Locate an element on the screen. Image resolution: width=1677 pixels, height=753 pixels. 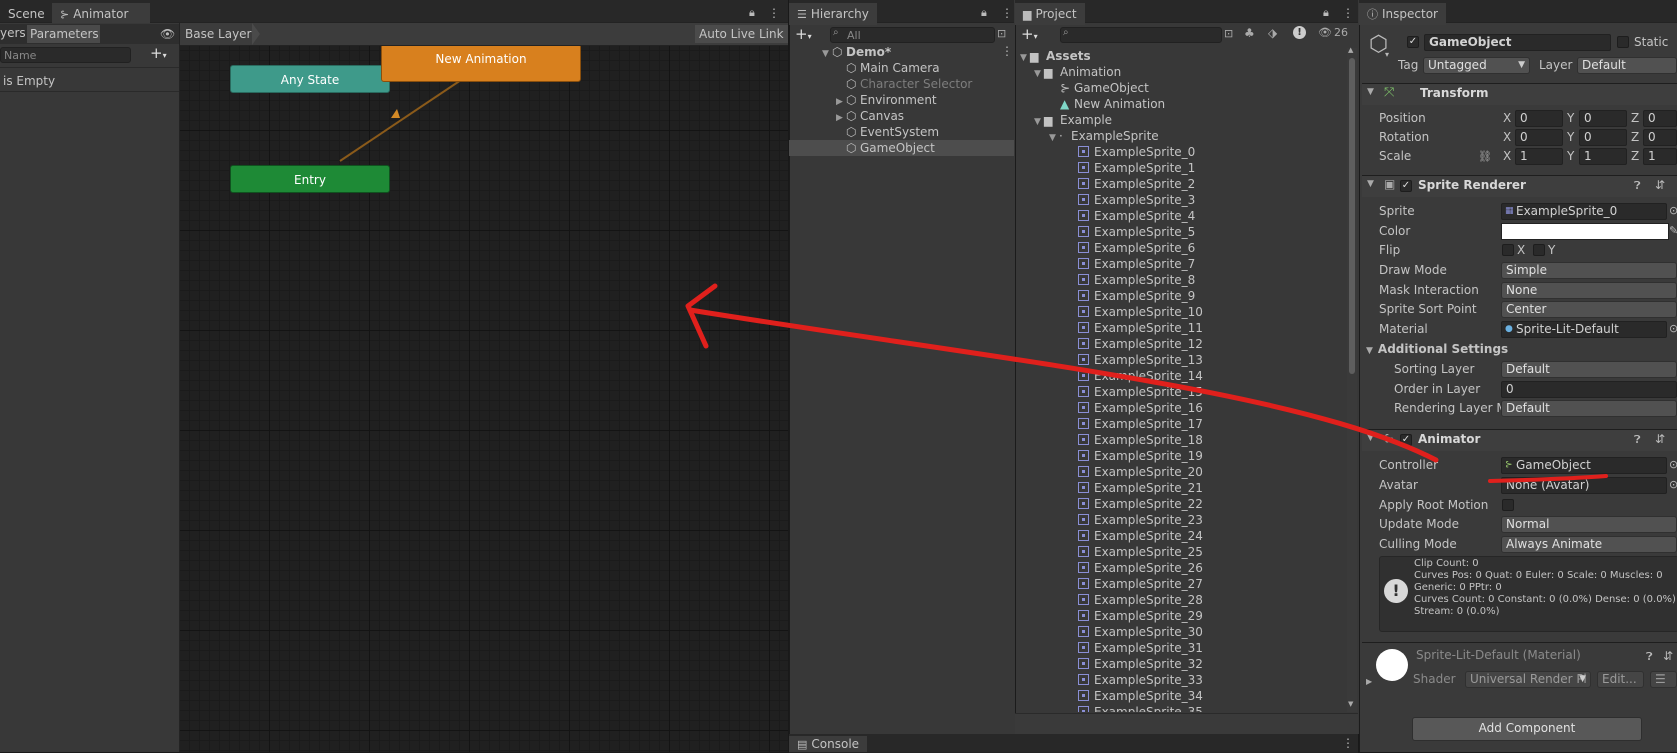
tab-console: ▤ Console is located at coordinates (828, 744).